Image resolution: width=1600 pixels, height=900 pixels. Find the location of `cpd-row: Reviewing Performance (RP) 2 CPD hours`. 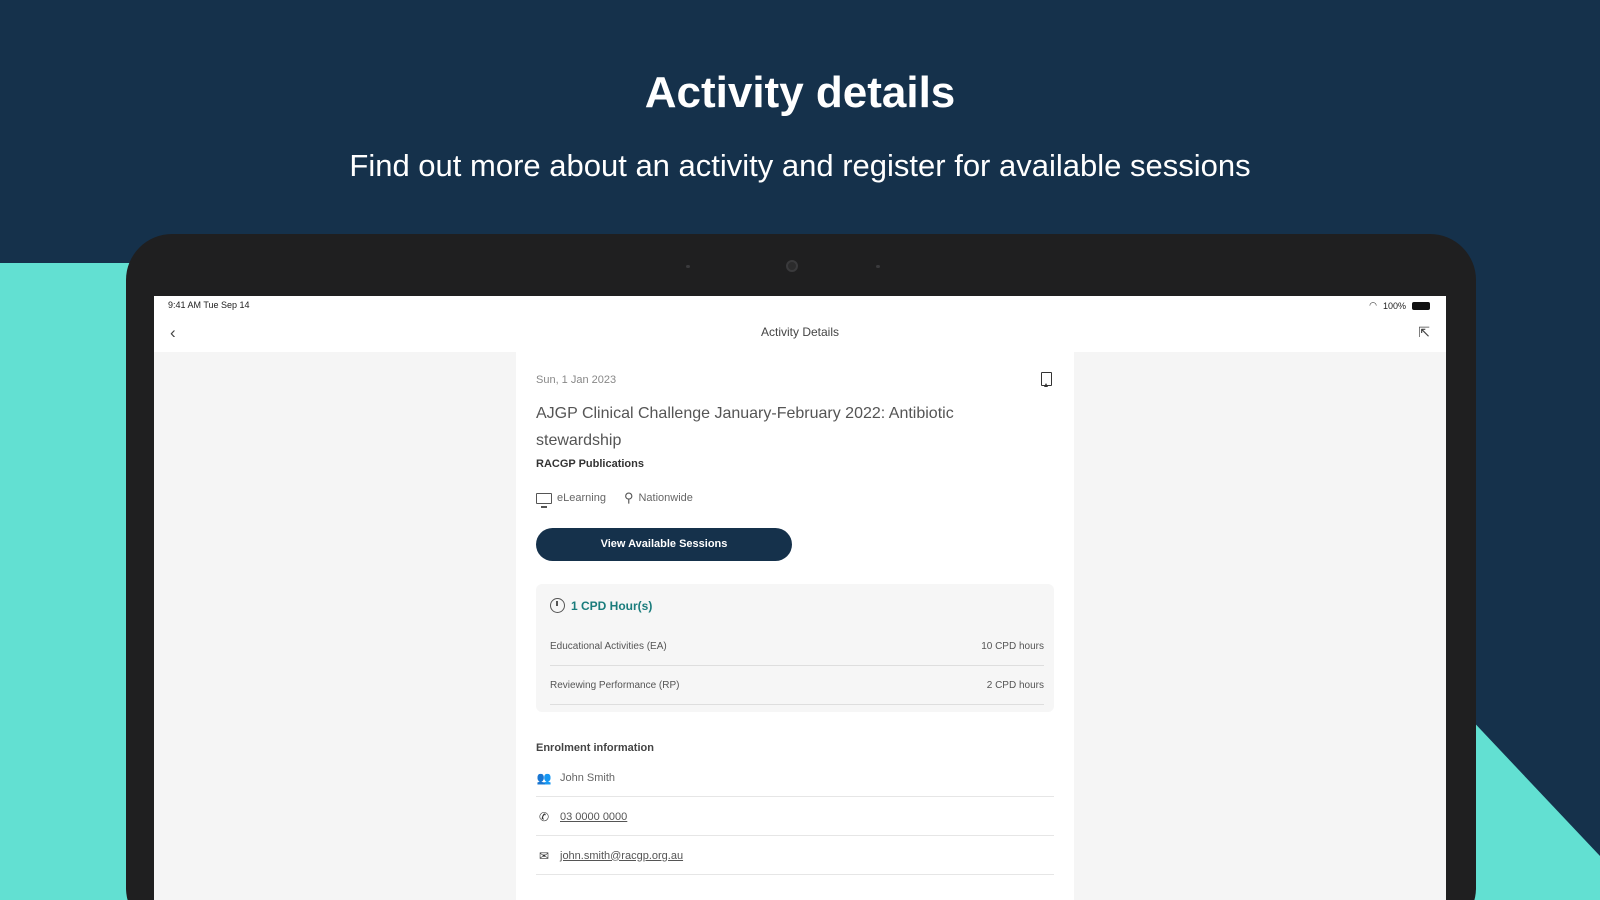

cpd-row: Reviewing Performance (RP) 2 CPD hours is located at coordinates (797, 686).